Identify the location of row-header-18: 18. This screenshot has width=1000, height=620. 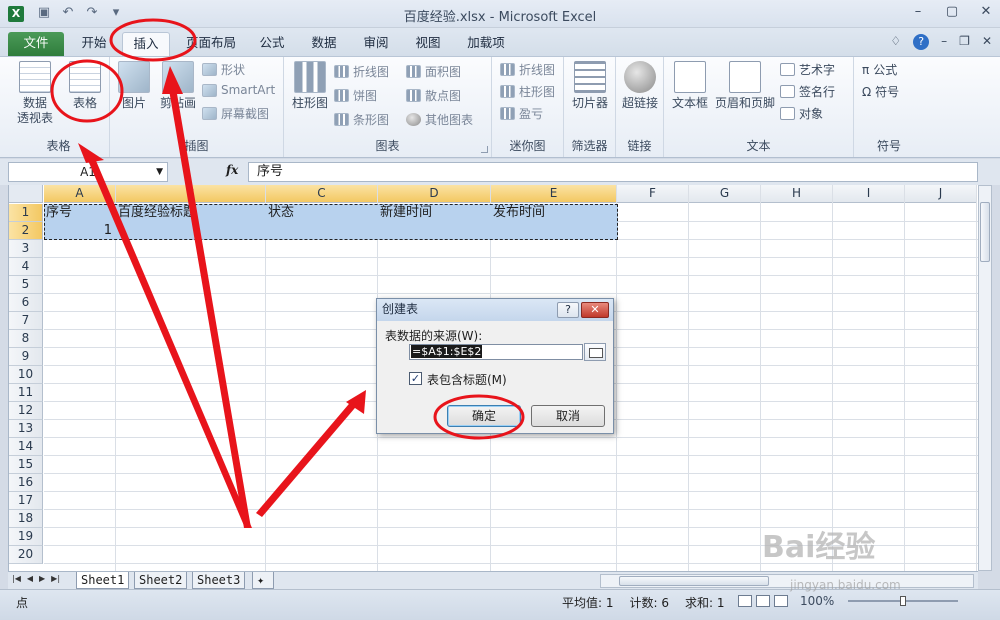
(26, 519).